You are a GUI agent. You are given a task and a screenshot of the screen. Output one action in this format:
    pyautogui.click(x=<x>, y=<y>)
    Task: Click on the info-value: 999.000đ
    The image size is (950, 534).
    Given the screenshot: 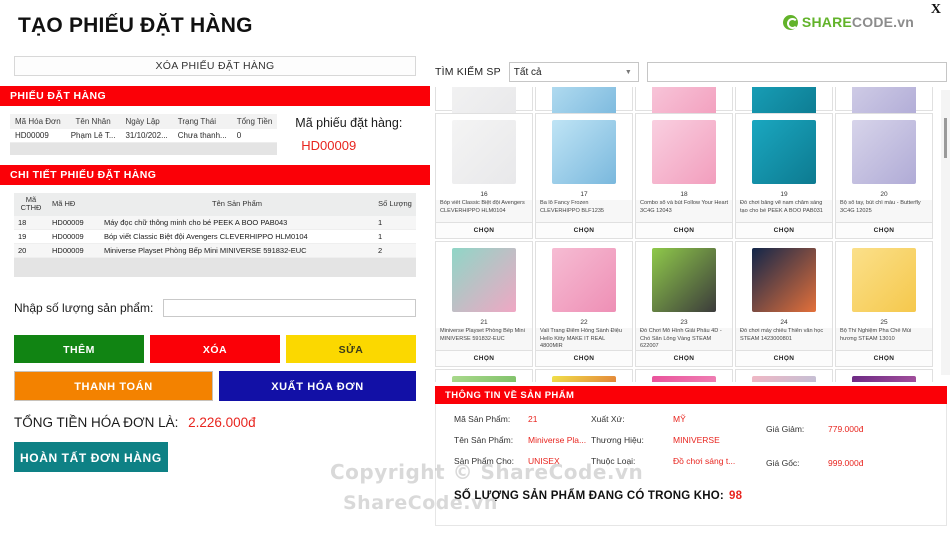 What is the action you would take?
    pyautogui.click(x=846, y=463)
    